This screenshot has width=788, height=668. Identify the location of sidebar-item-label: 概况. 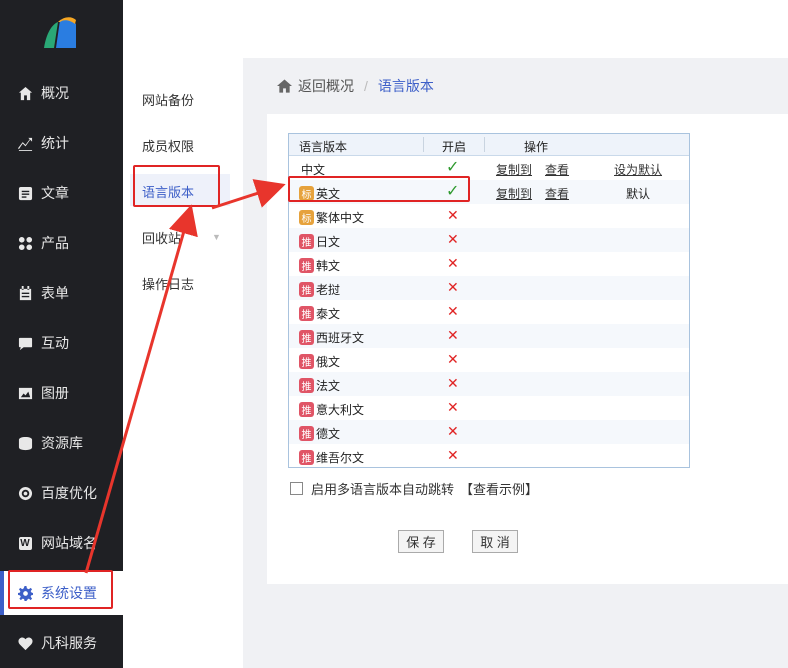
(55, 93).